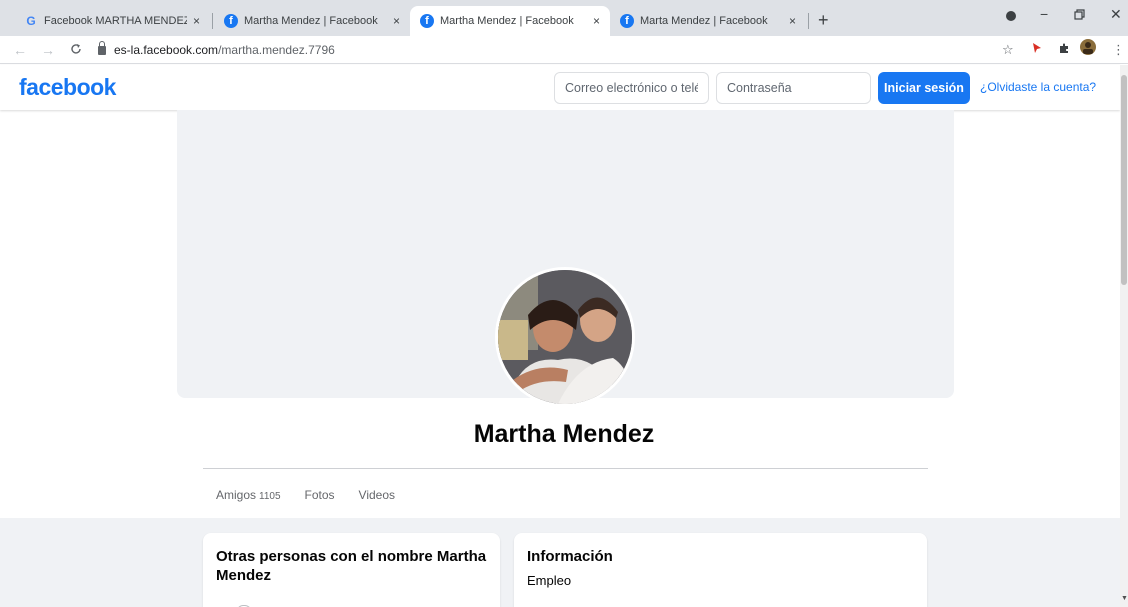  Describe the element at coordinates (1124, 180) in the screenshot. I see `scrollbar-thumb` at that location.